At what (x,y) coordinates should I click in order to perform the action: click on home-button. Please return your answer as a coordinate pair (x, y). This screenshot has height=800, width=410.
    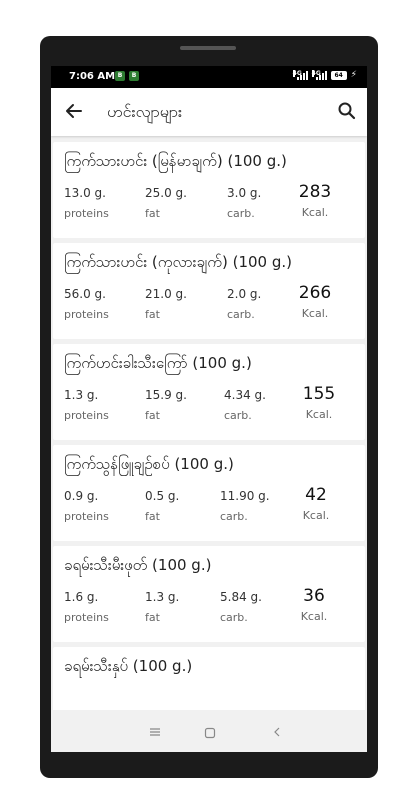
    Looking at the image, I should click on (210, 733).